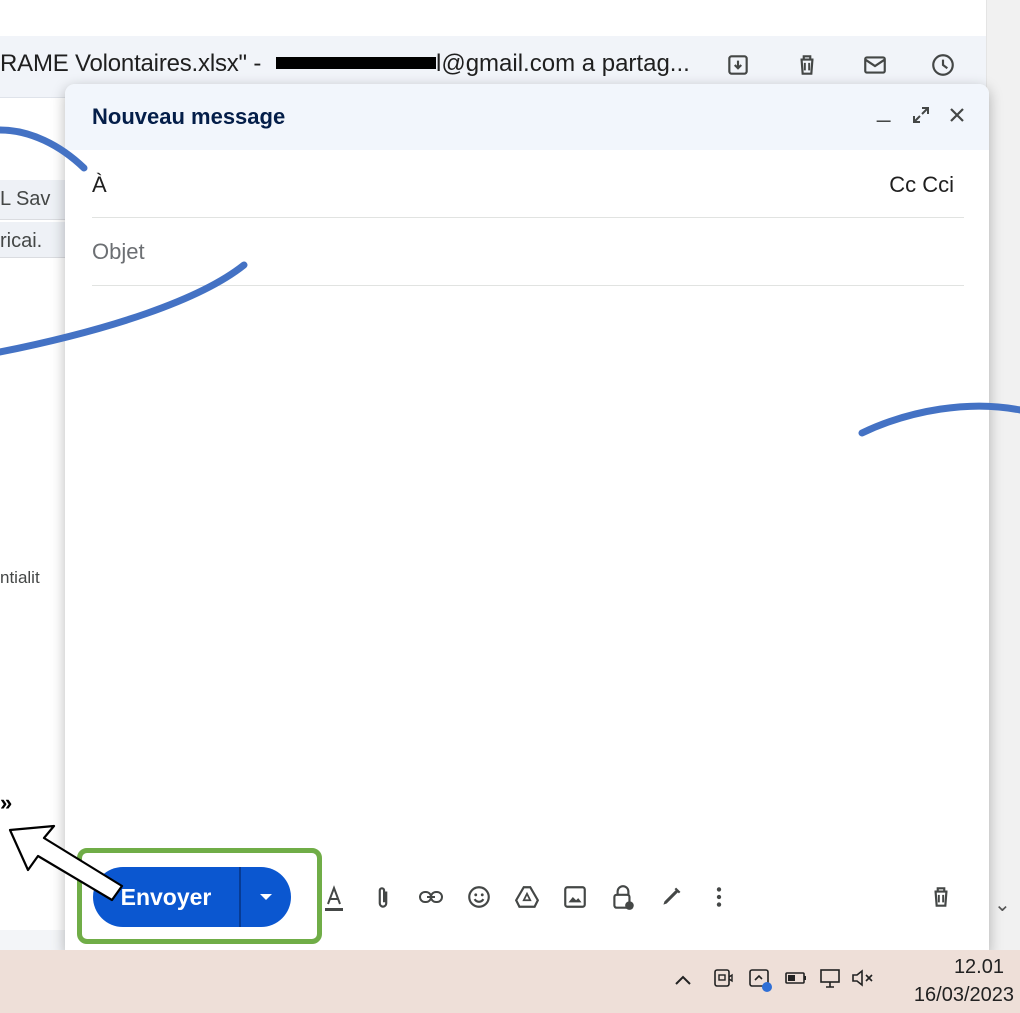 Image resolution: width=1020 pixels, height=1013 pixels. Describe the element at coordinates (671, 897) in the screenshot. I see `signature-pen-icon` at that location.